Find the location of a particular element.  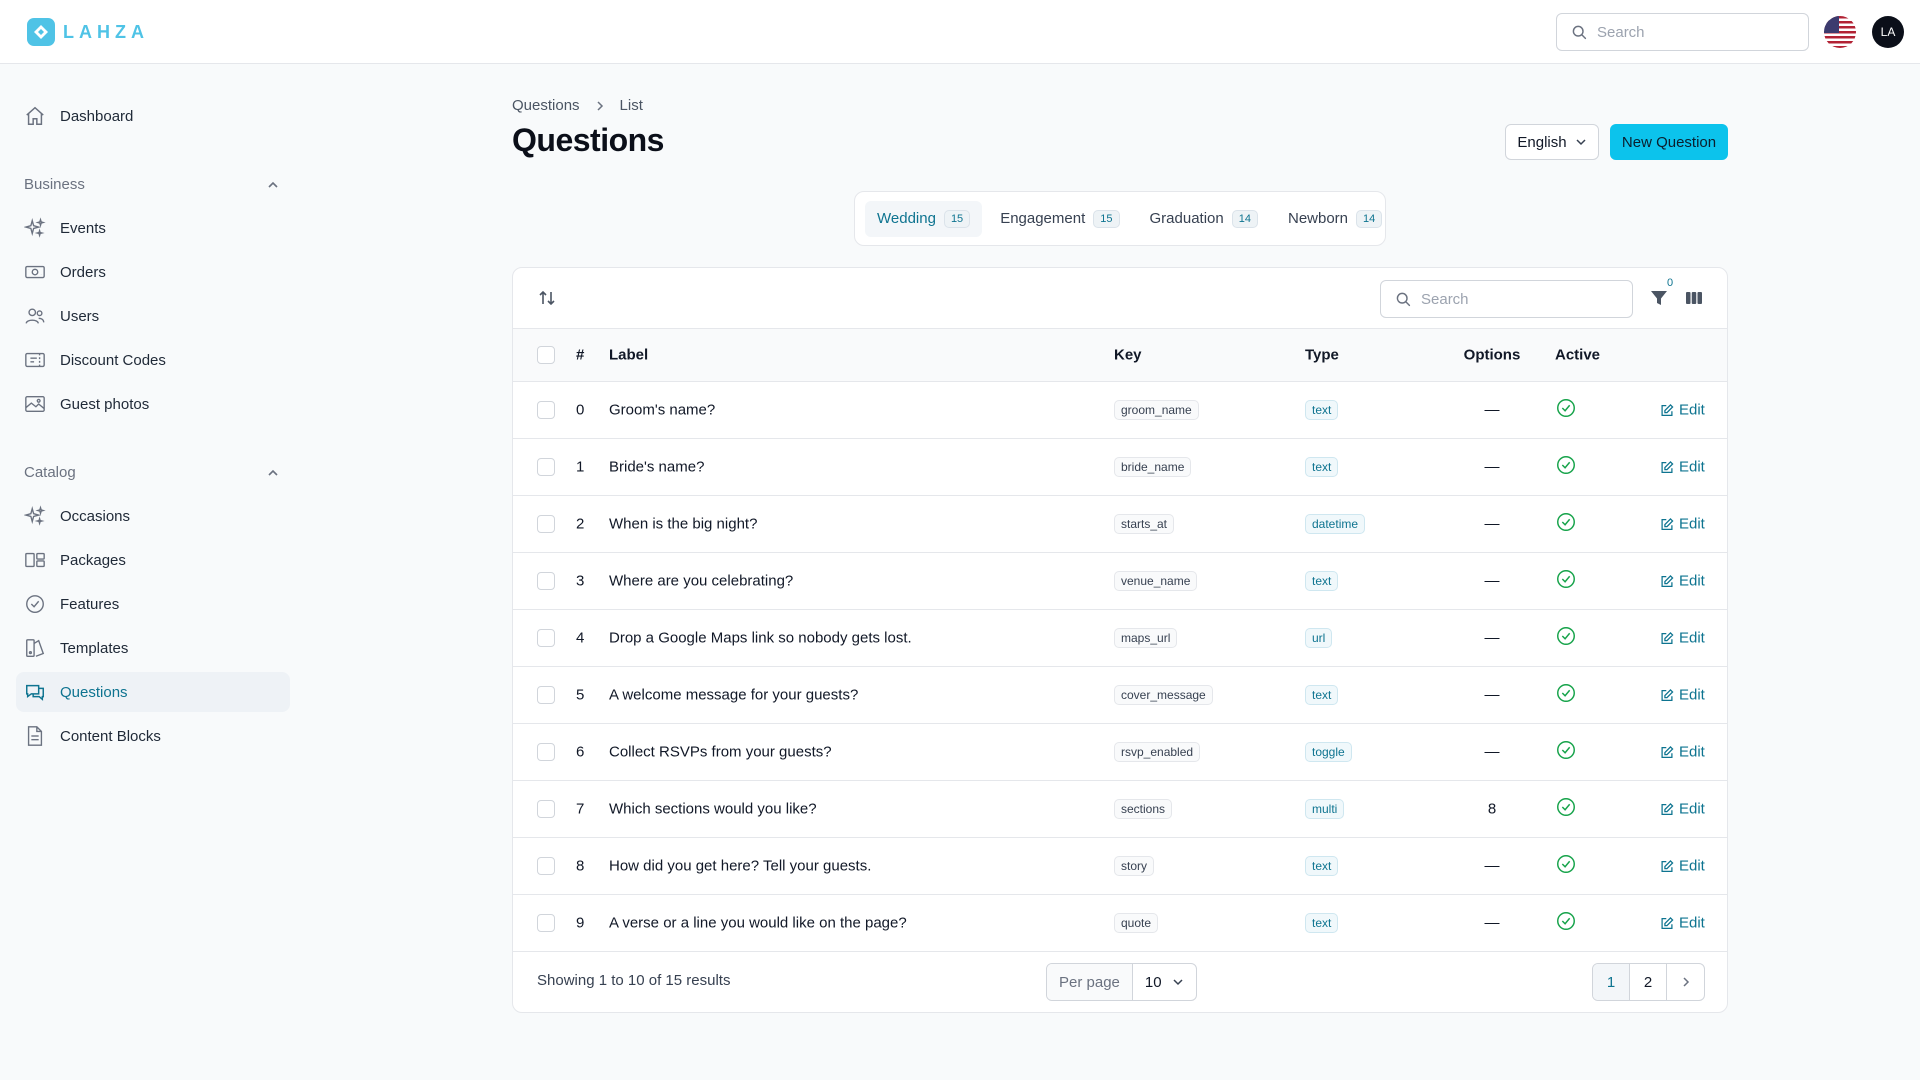

column-header-type: Type is located at coordinates (1322, 355).